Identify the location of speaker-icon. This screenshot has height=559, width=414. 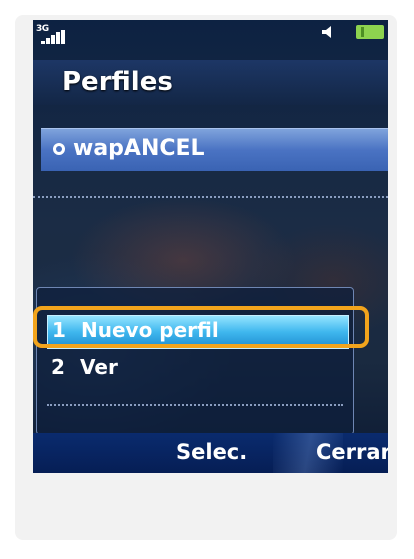
(326, 32).